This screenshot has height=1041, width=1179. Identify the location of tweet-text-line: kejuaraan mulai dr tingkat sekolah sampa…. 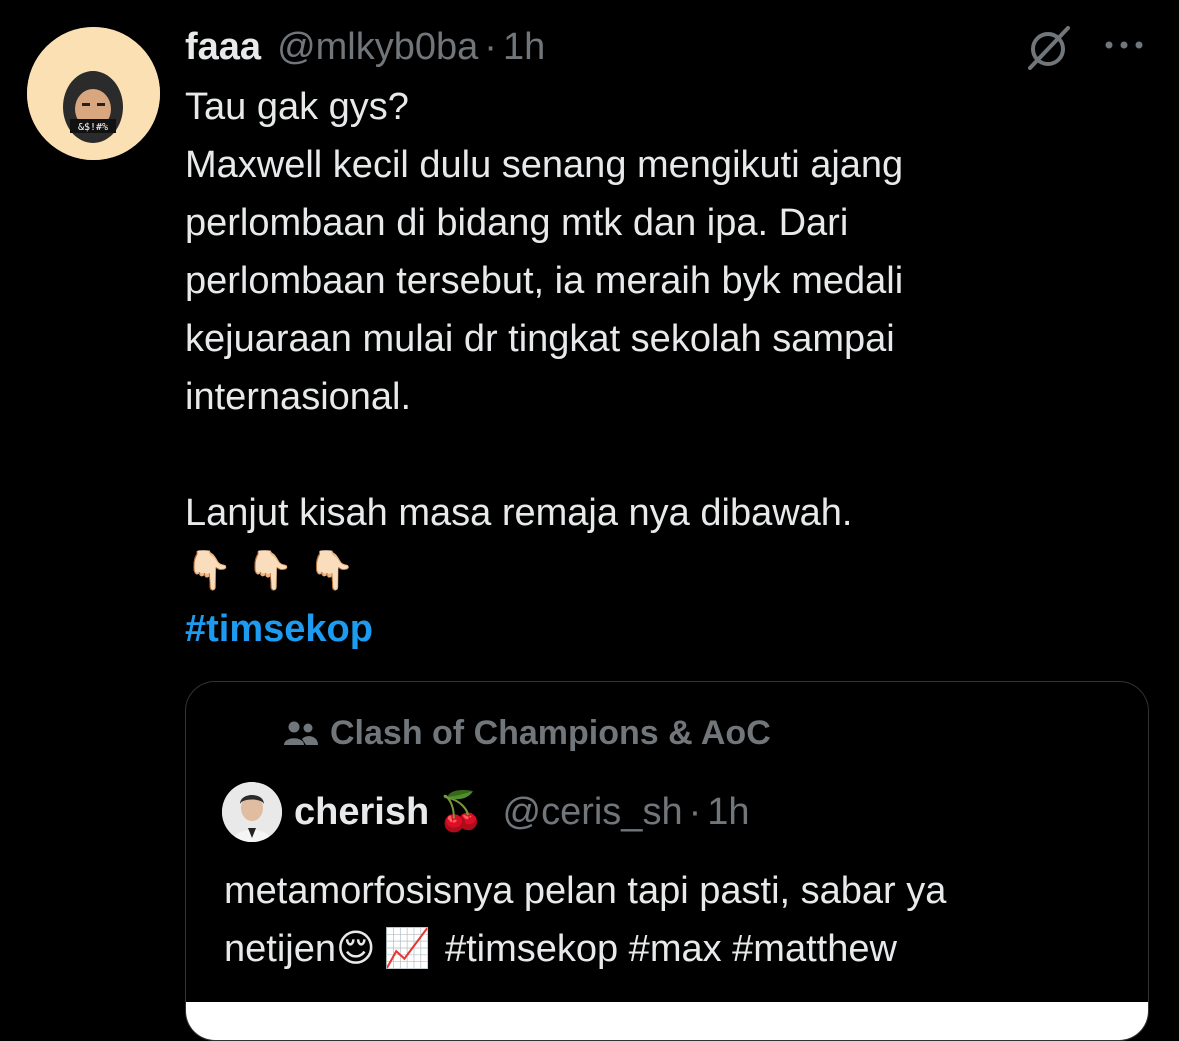
(540, 339).